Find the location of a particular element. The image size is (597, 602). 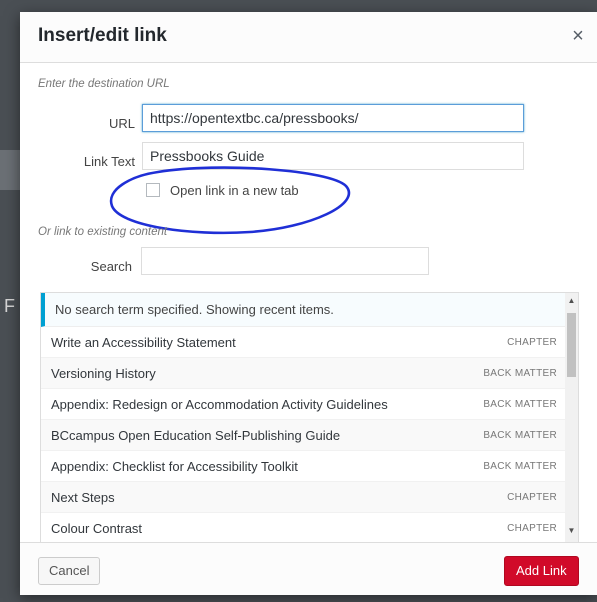

dialog-titlebar: Insert/edit link × is located at coordinates (308, 37).